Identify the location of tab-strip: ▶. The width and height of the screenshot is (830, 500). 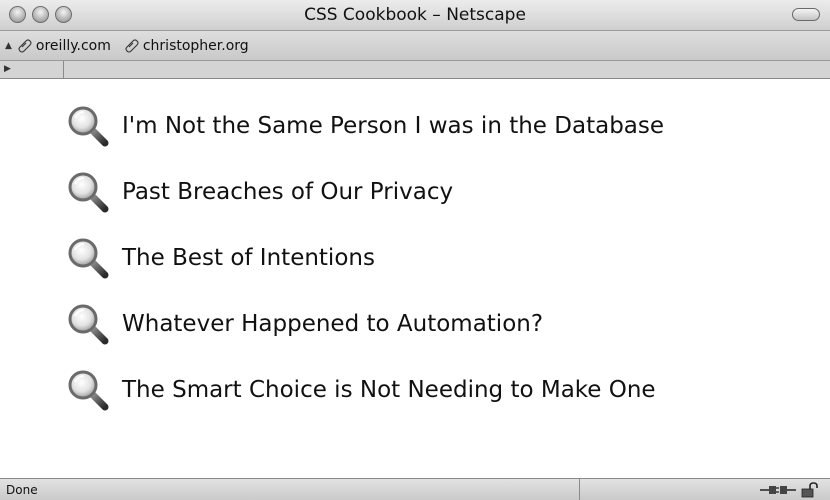
(415, 70).